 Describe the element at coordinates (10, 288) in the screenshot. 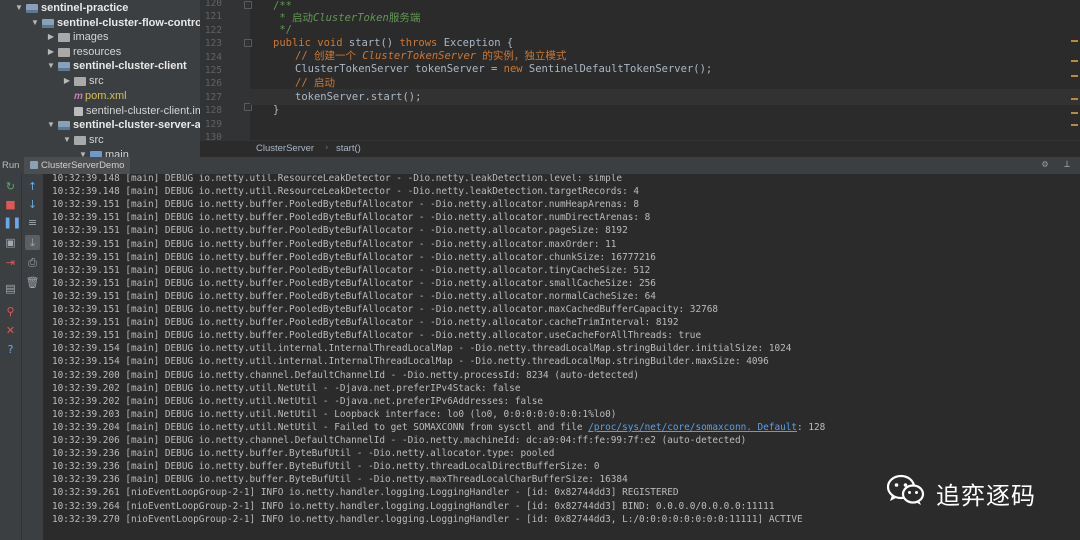

I see `layout-icon: ▤` at that location.